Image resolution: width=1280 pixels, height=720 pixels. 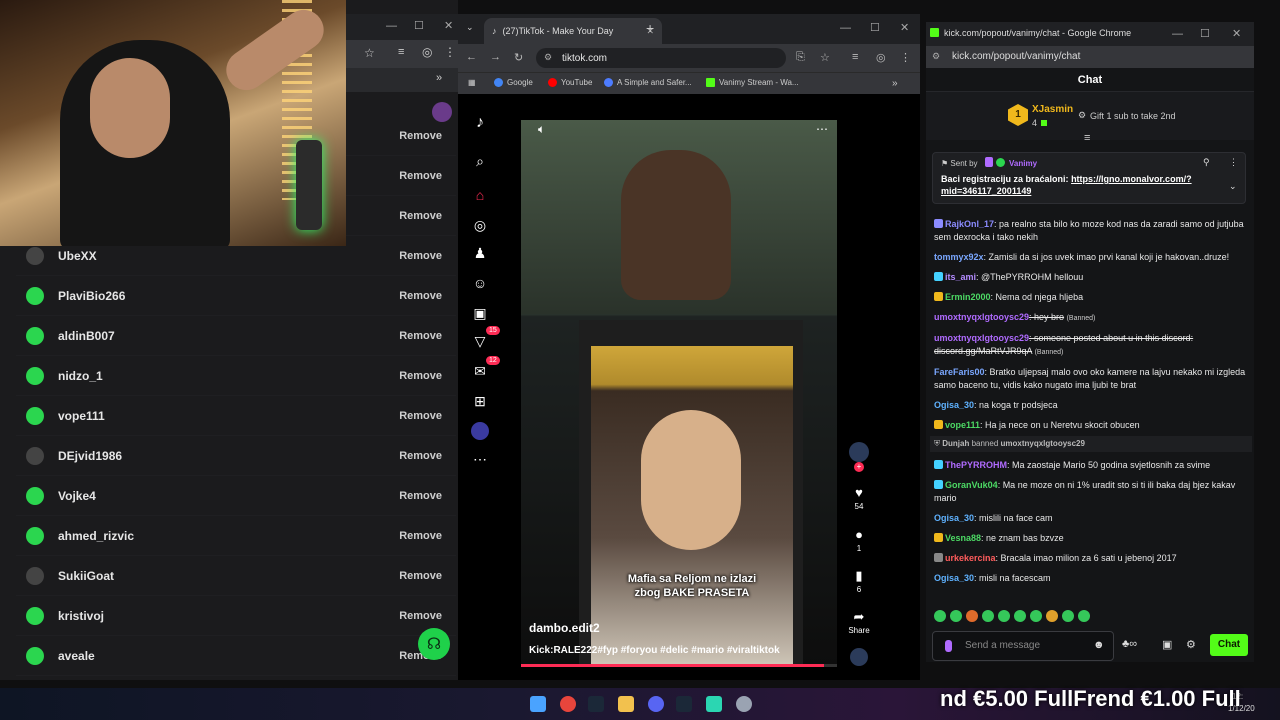 What do you see at coordinates (513, 82) in the screenshot?
I see `bookmark-google: Google` at bounding box center [513, 82].